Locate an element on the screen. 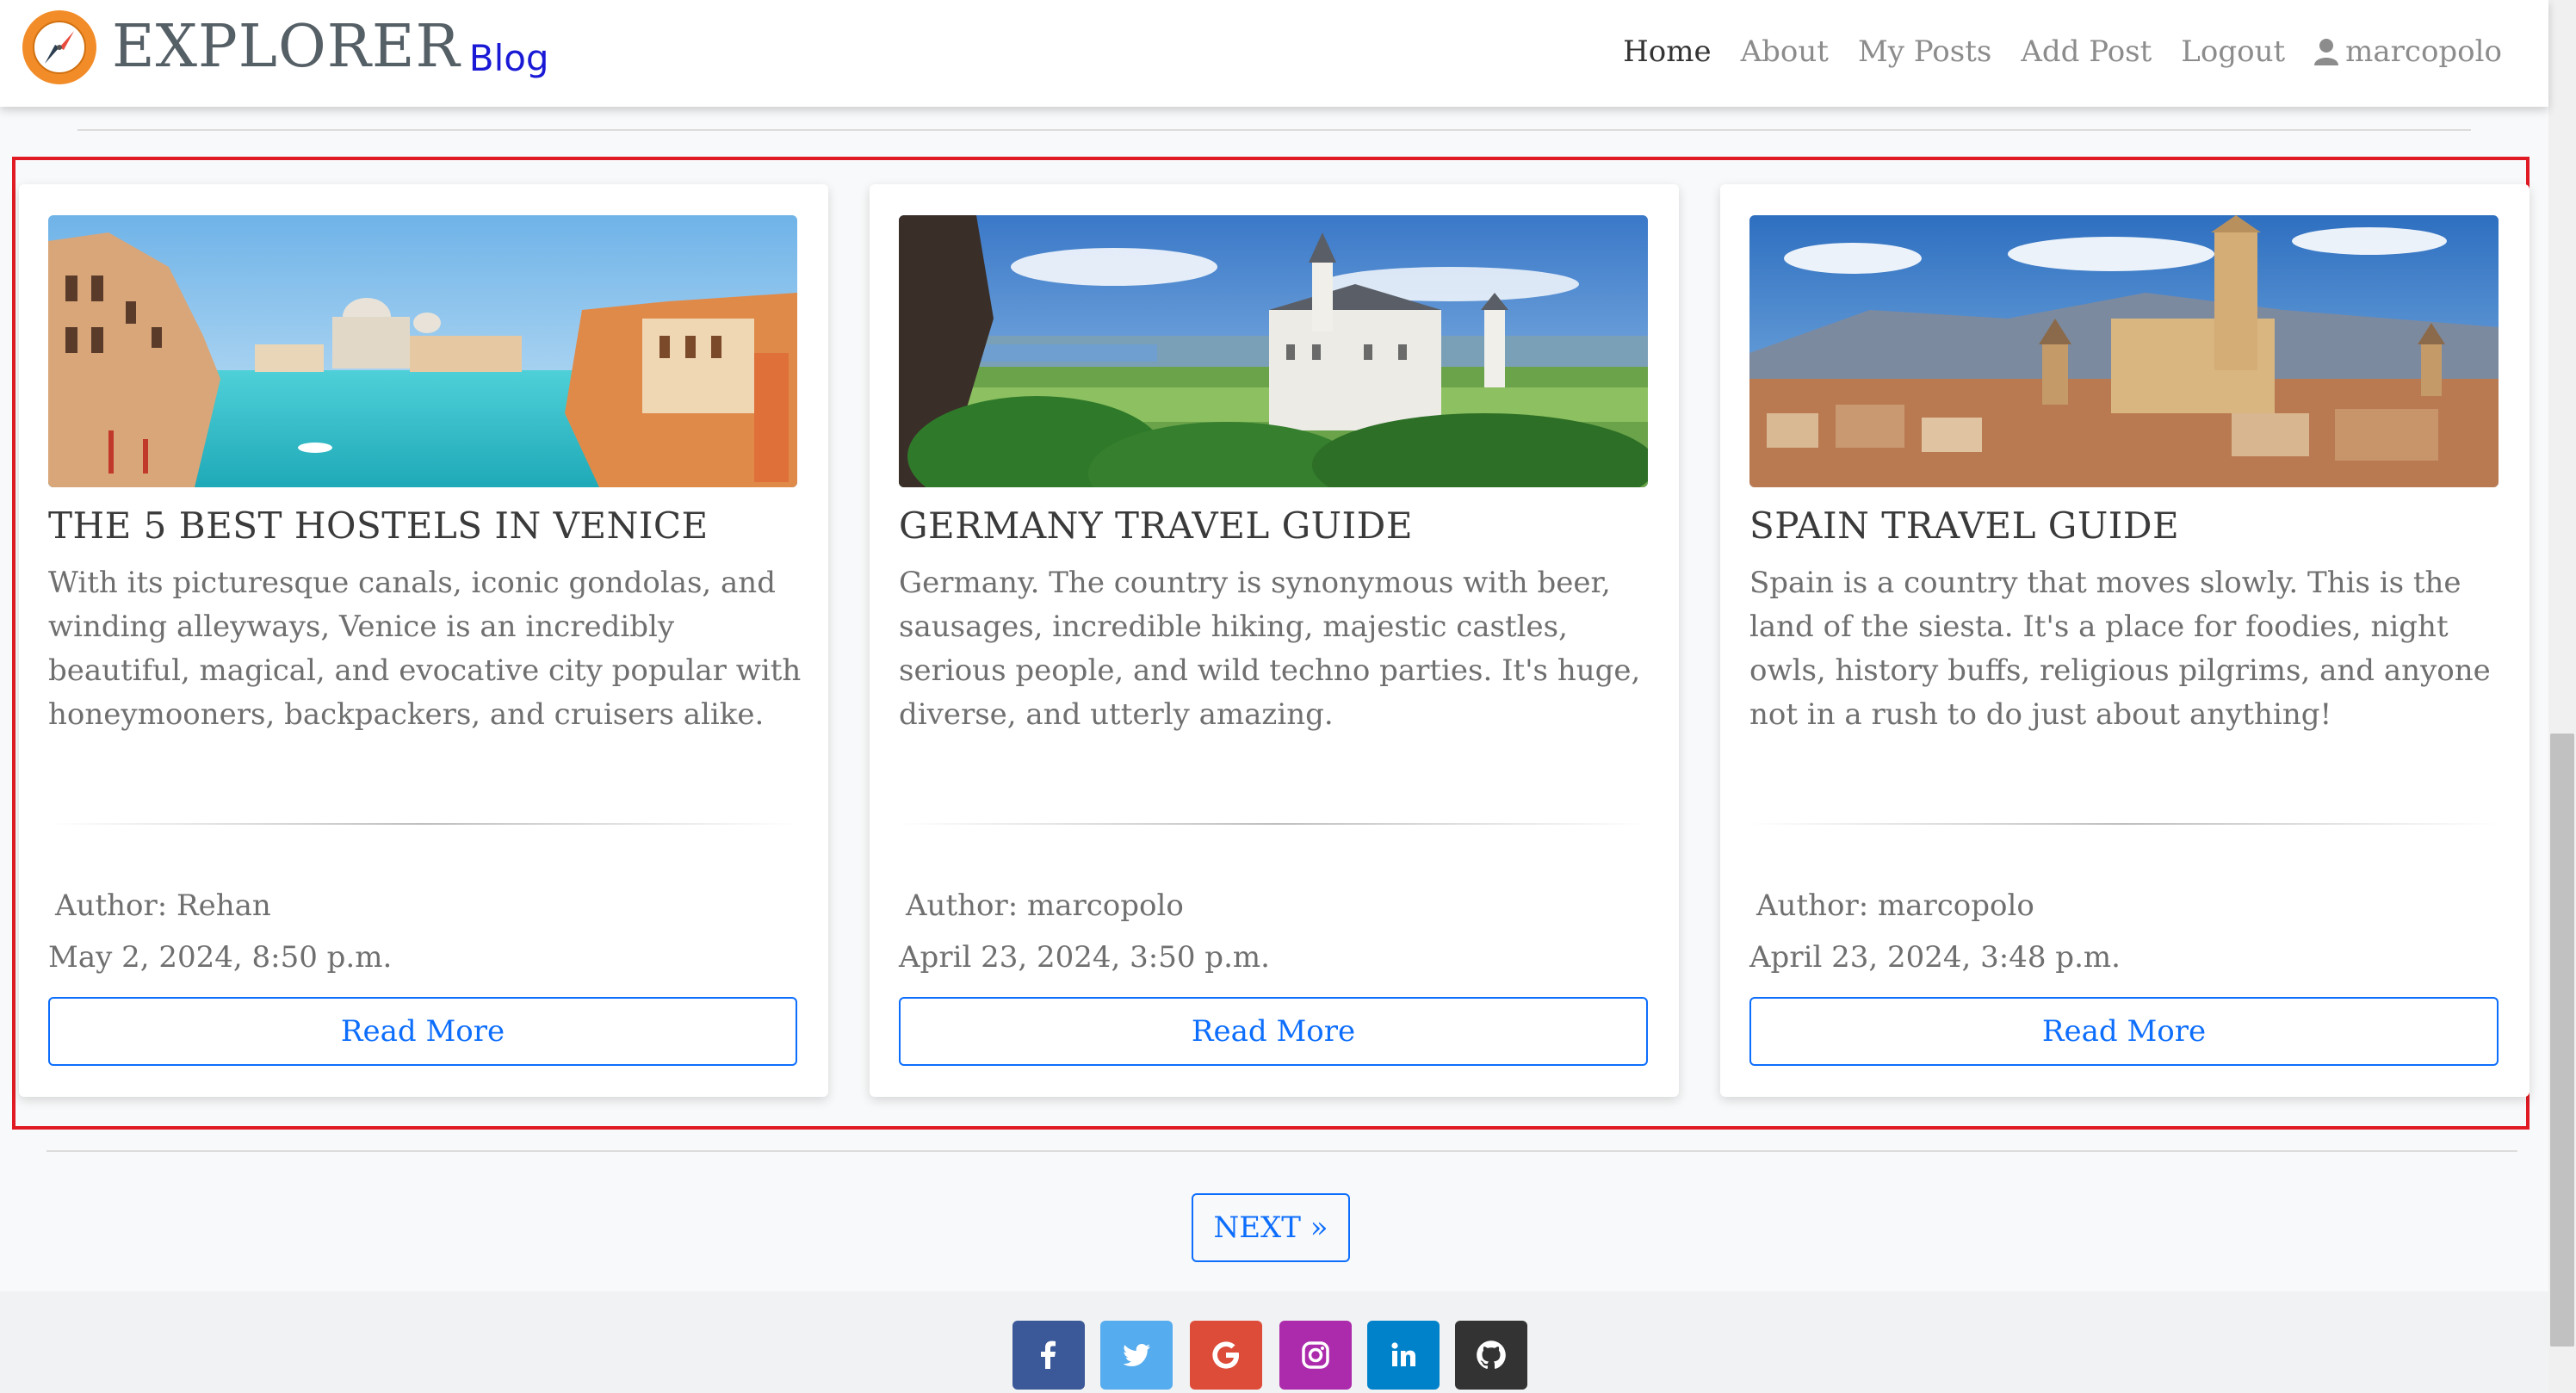 The height and width of the screenshot is (1393, 2576). nav-home: Home is located at coordinates (1667, 51).